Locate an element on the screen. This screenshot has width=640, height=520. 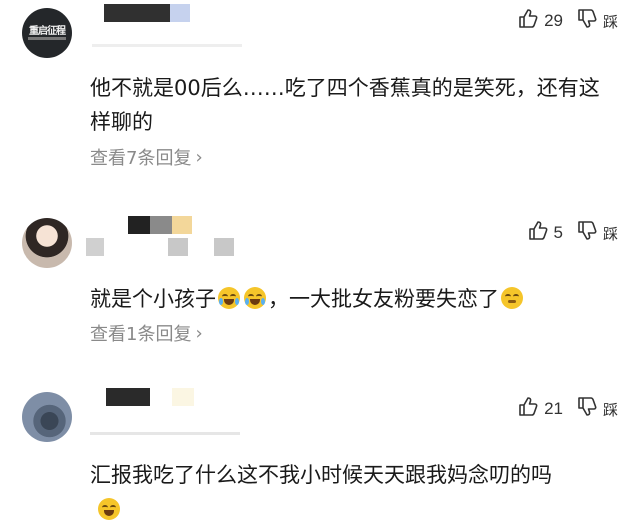
view-replies-link: 查看1条回复 › is located at coordinates (146, 333).